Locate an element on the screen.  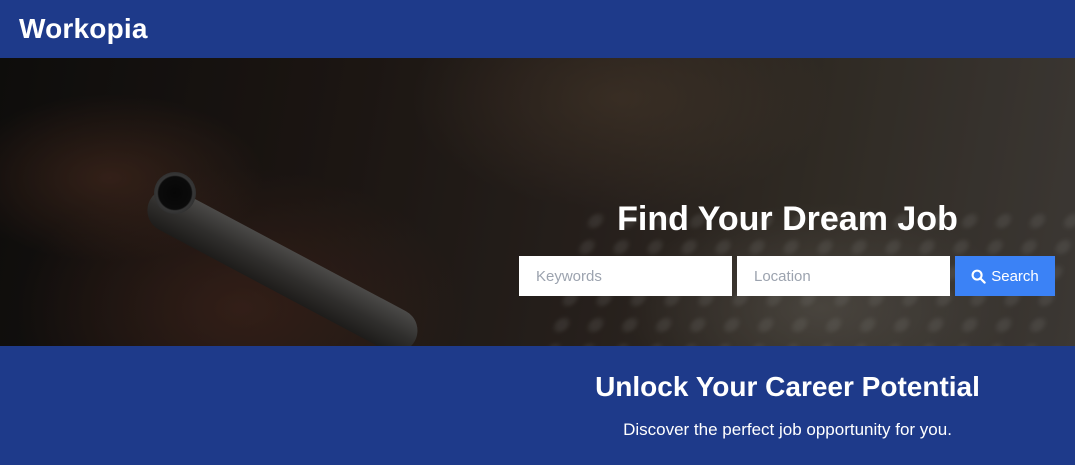
keywords-input is located at coordinates (625, 276).